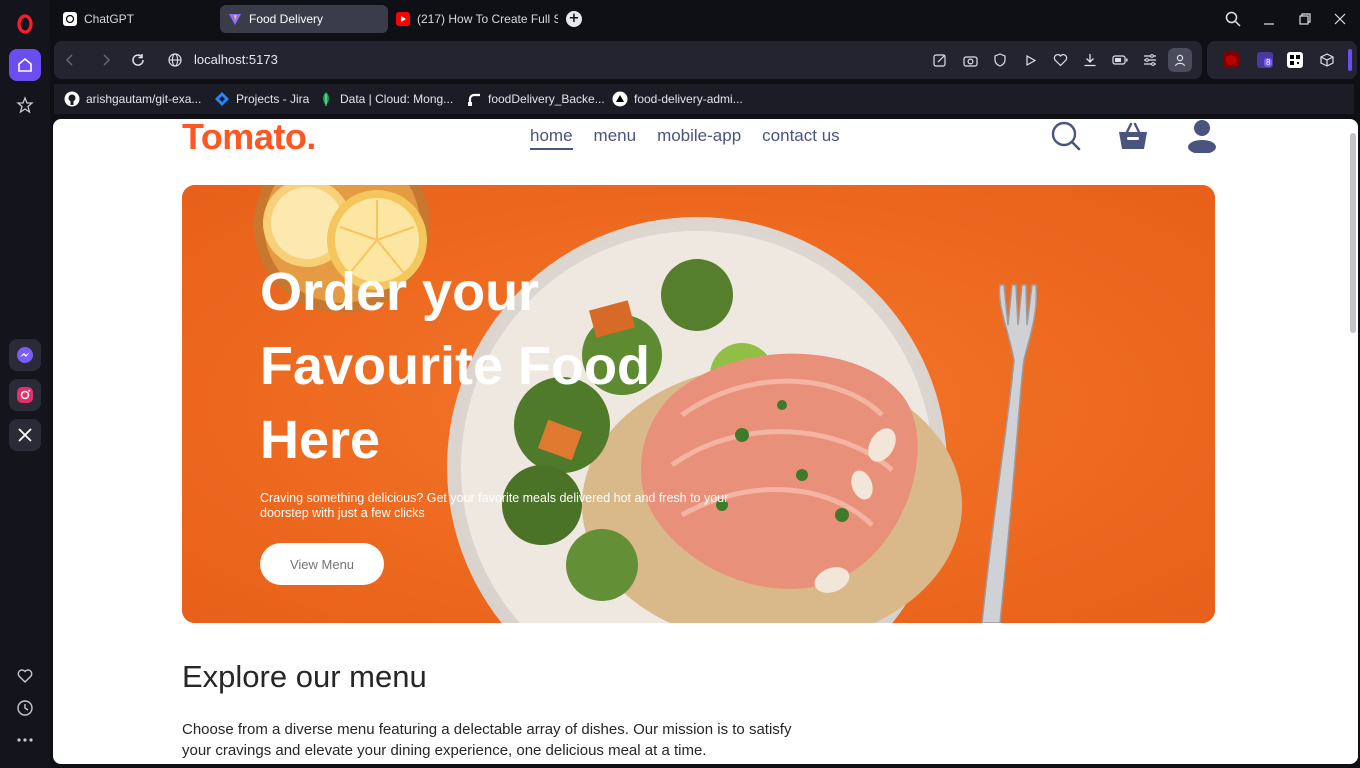 This screenshot has height=768, width=1360. I want to click on youtube-icon, so click(403, 19).